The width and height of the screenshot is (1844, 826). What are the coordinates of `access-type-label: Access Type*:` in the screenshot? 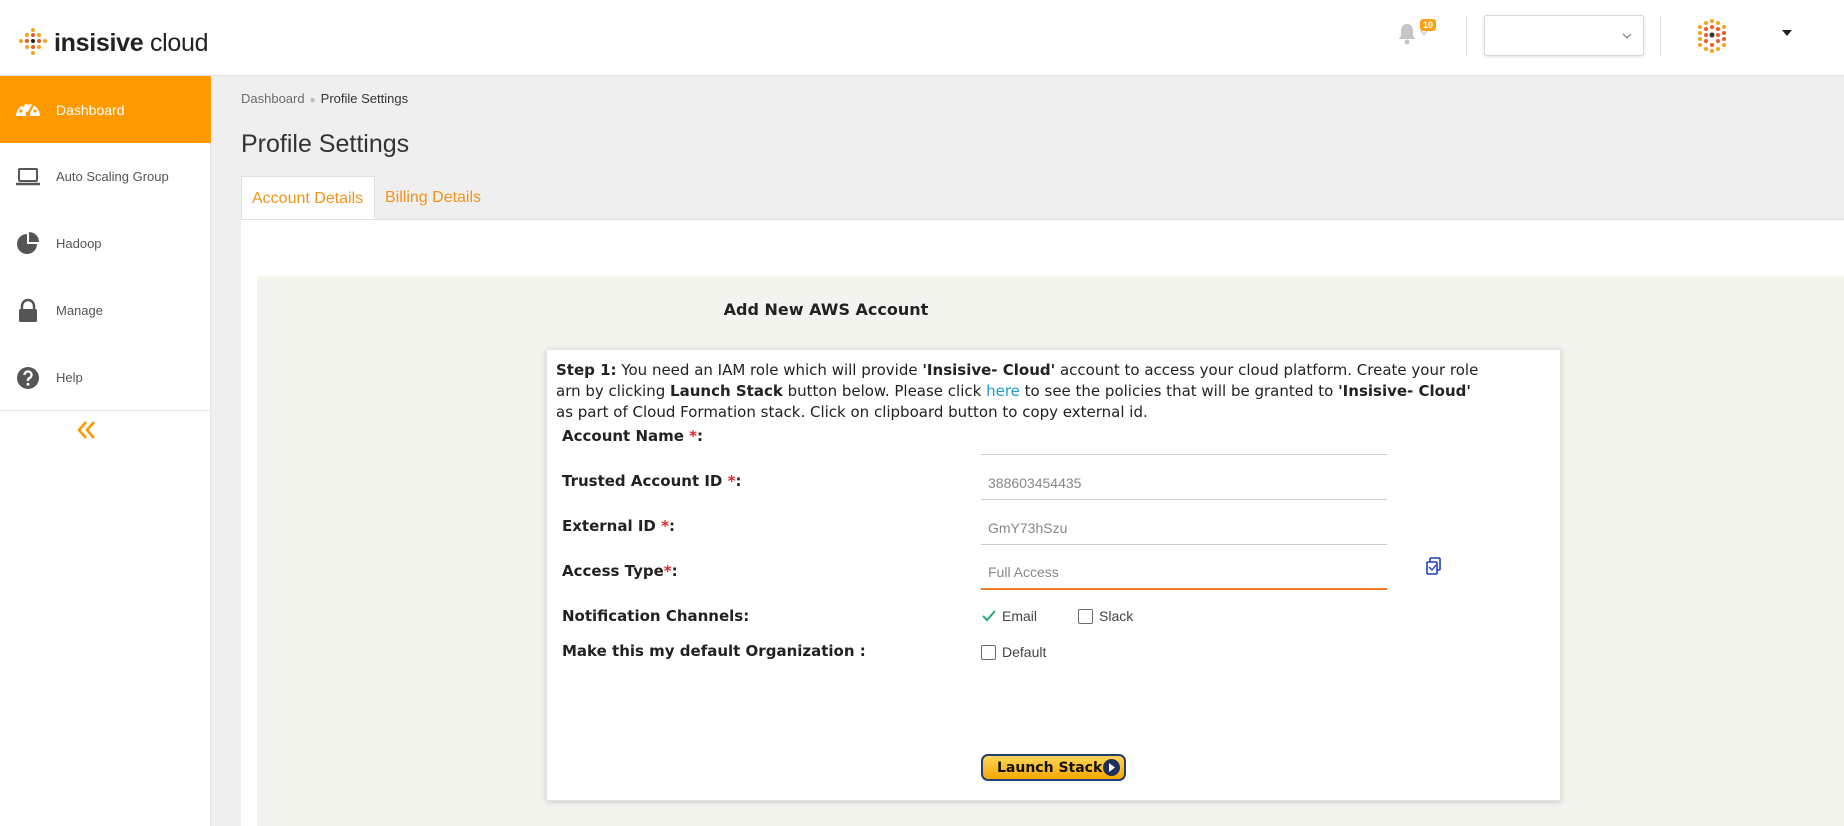 It's located at (620, 571).